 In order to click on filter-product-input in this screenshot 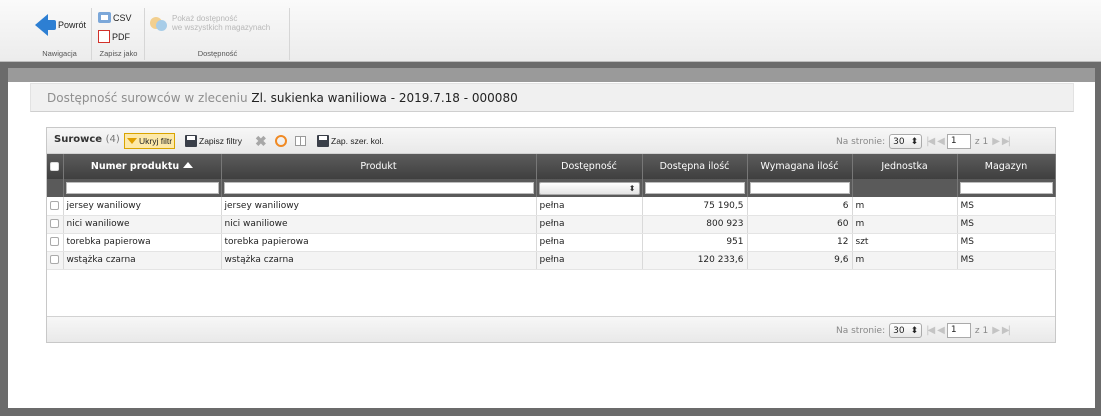, I will do `click(378, 188)`.